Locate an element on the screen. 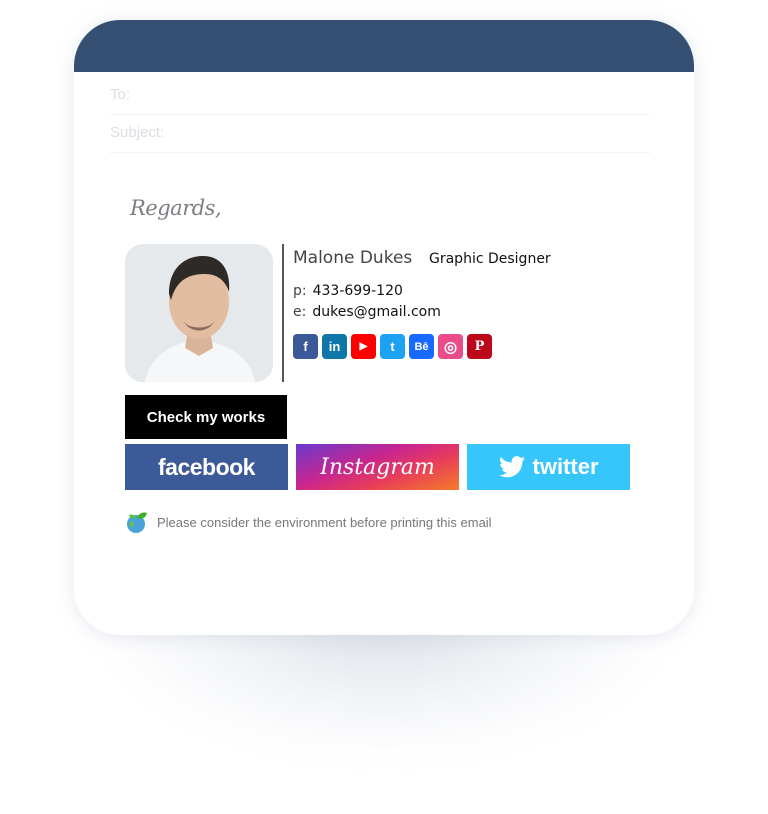 Image resolution: width=768 pixels, height=814 pixels. email-label: e: is located at coordinates (300, 312).